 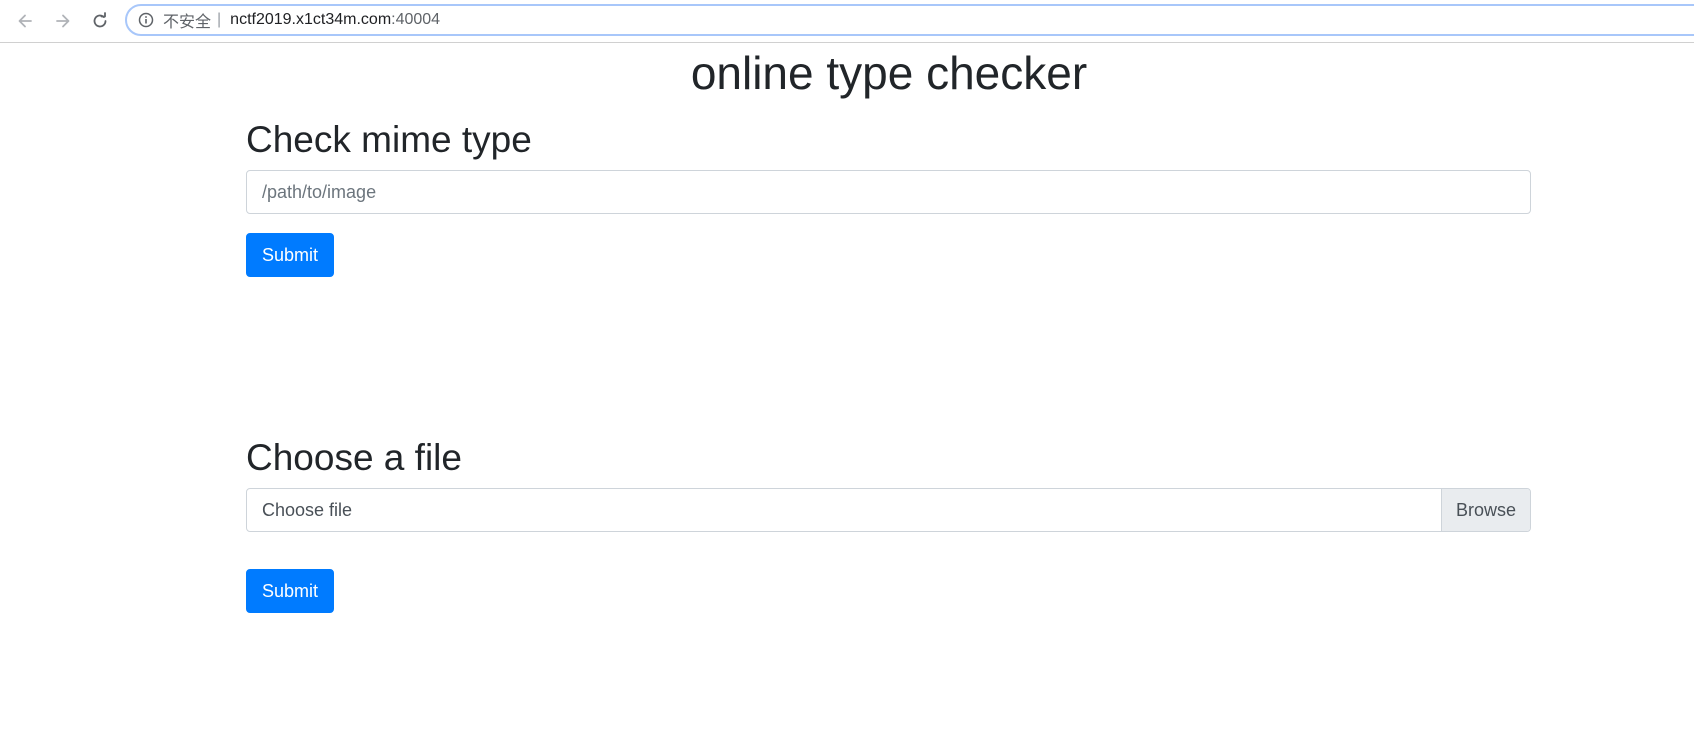 I want to click on forward-button, so click(x=63, y=21).